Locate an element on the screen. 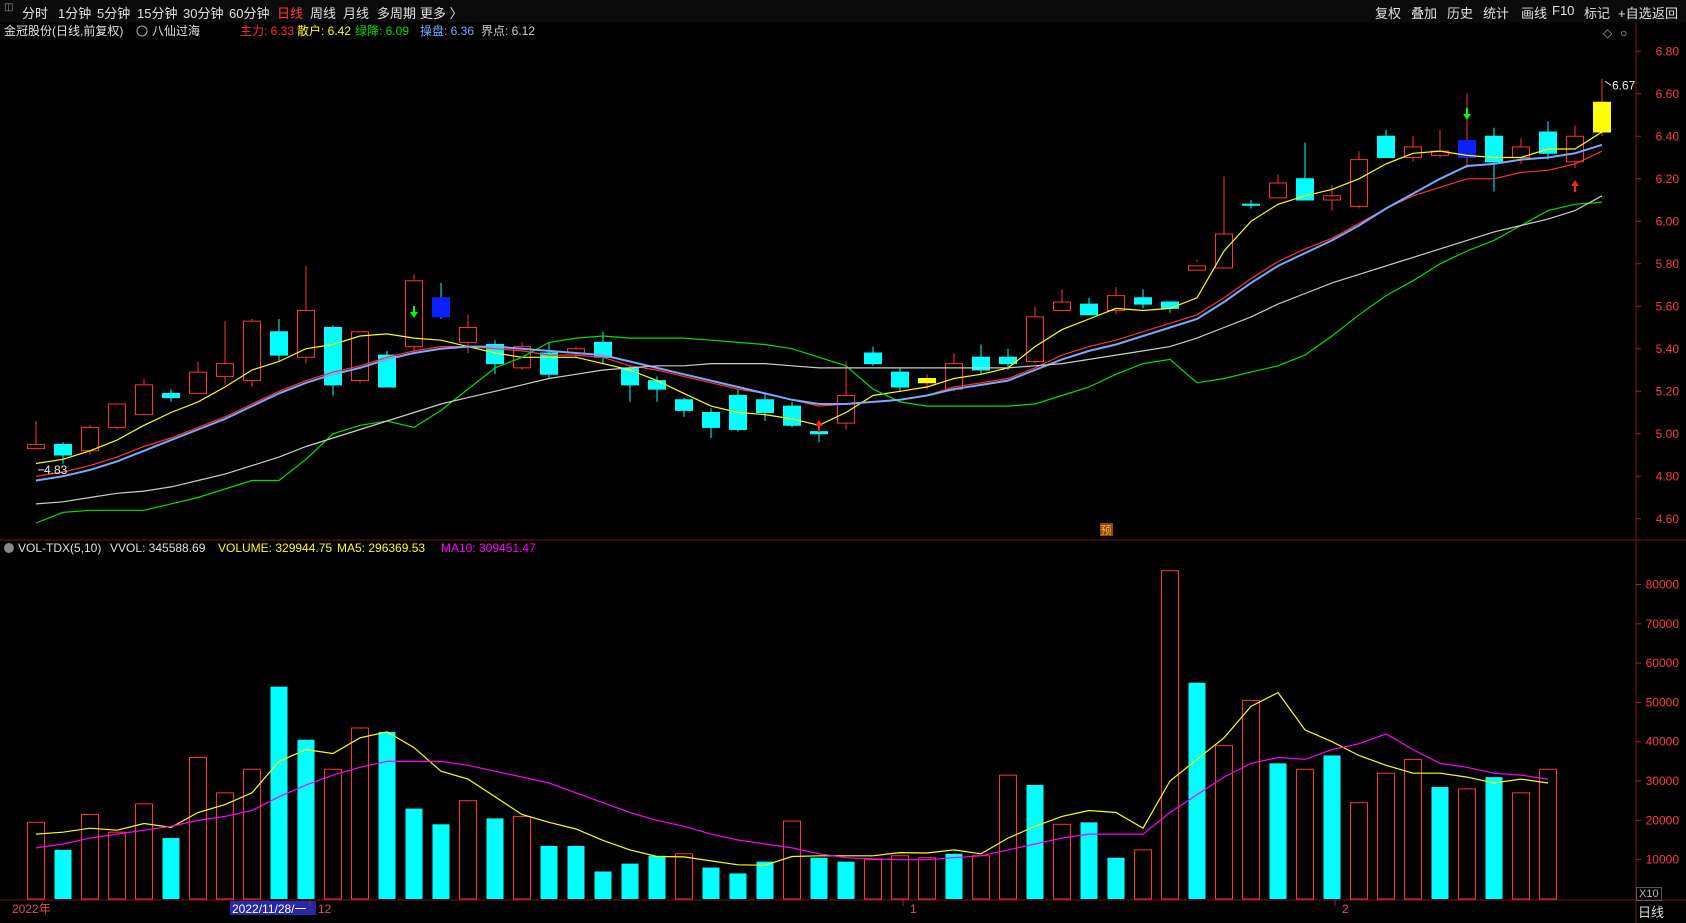 This screenshot has height=923, width=1686. tab-m5: 5分钟 is located at coordinates (113, 12).